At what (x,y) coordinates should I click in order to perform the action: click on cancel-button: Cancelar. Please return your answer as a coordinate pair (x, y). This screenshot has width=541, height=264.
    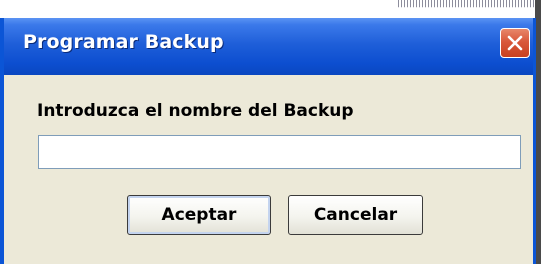
    Looking at the image, I should click on (355, 215).